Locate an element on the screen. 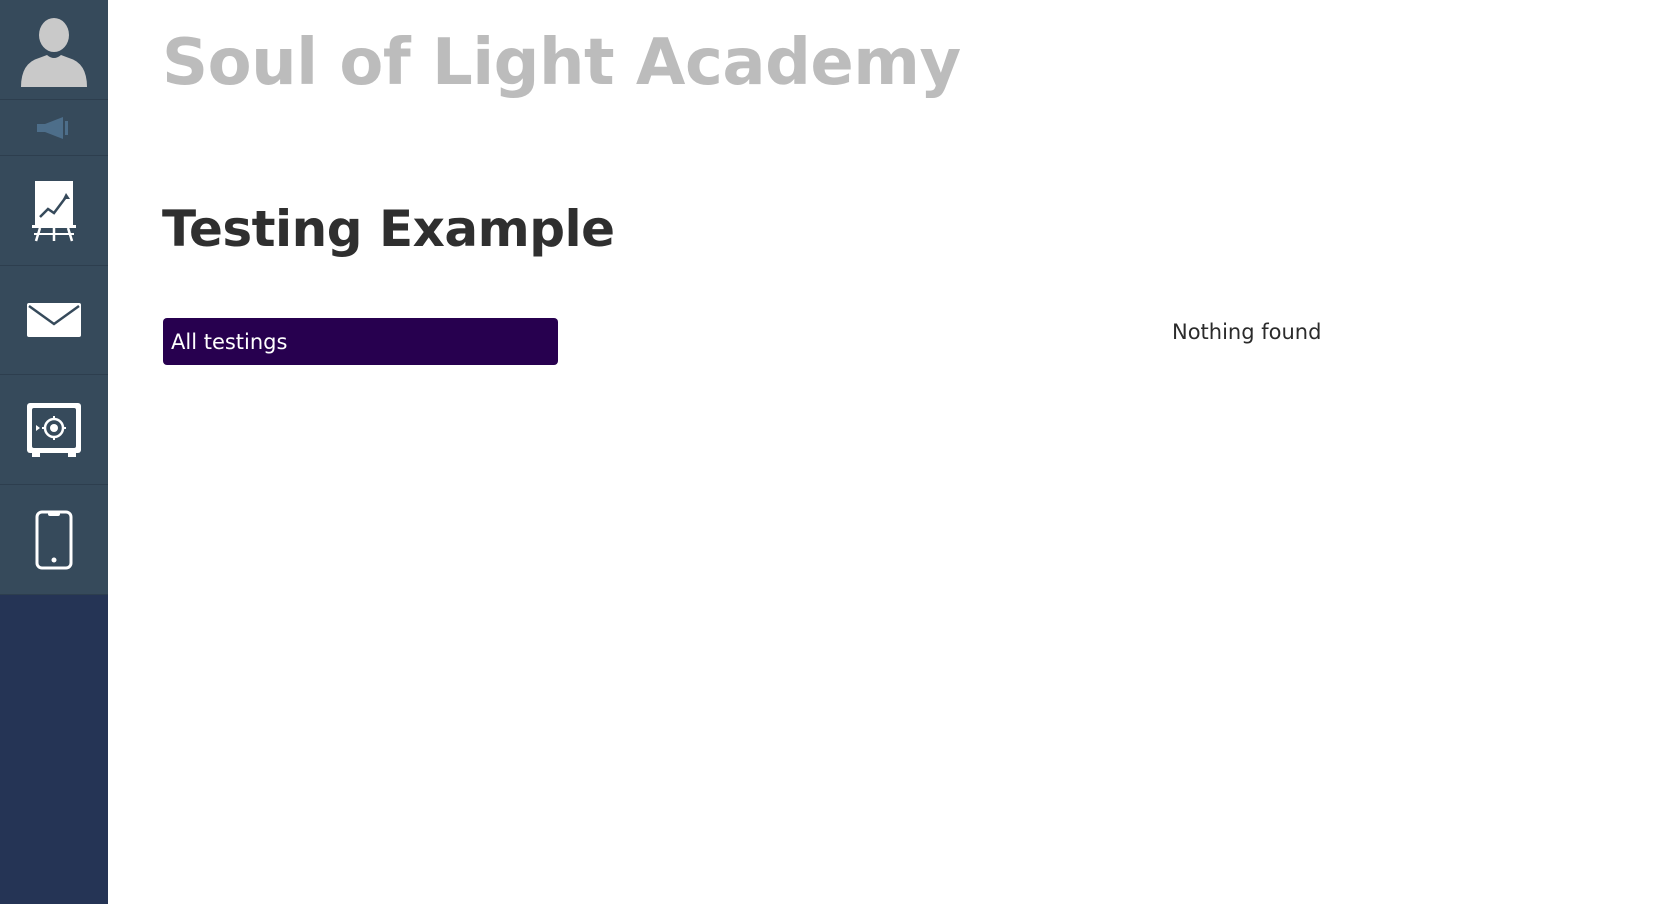 The image size is (1680, 904). sidebar-item-statistics is located at coordinates (54, 211).